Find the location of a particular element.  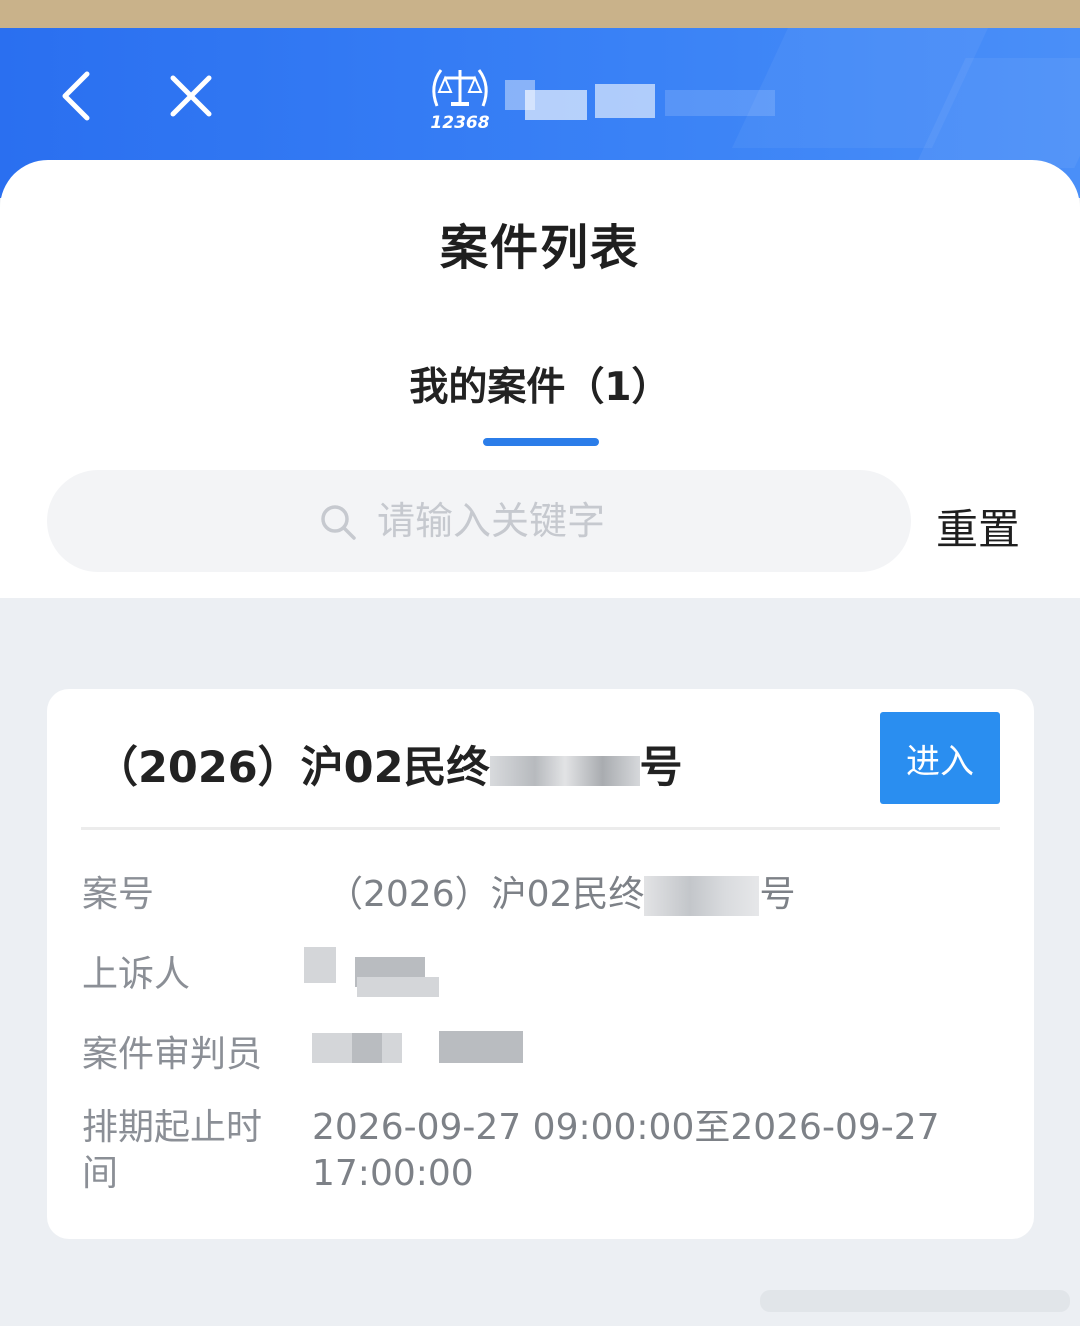

court-logo: 12368 is located at coordinates (460, 96).